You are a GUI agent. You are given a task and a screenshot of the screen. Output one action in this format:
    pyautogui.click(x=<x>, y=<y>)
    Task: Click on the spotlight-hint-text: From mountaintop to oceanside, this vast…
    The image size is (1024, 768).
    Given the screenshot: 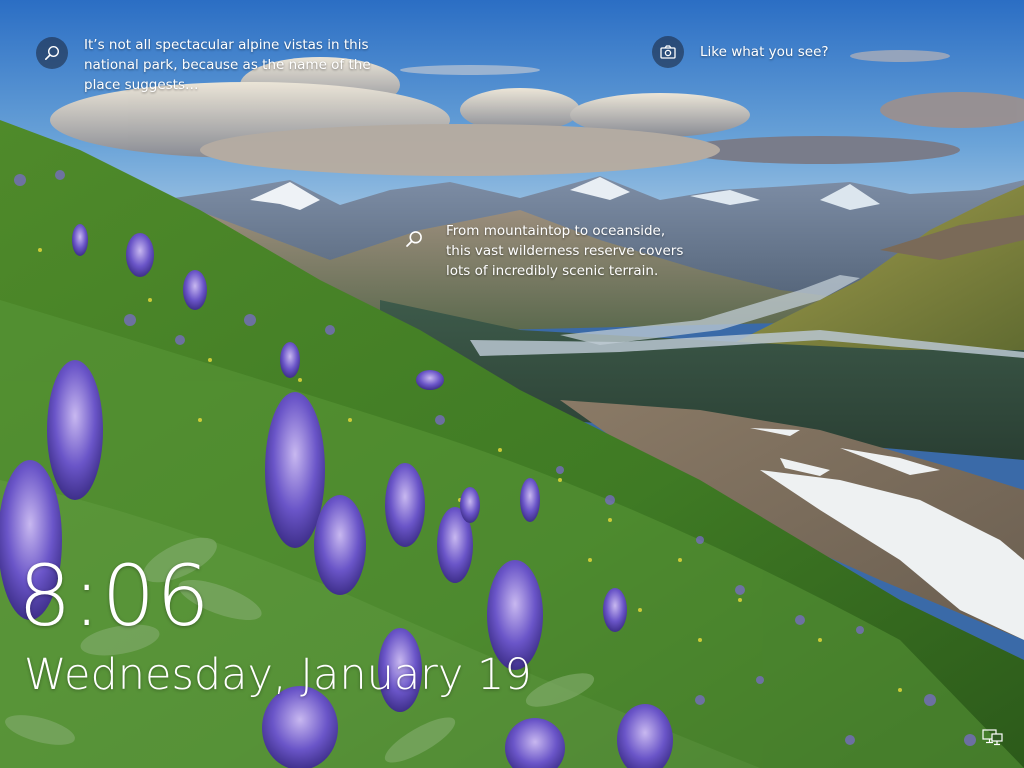 What is the action you would take?
    pyautogui.click(x=565, y=251)
    